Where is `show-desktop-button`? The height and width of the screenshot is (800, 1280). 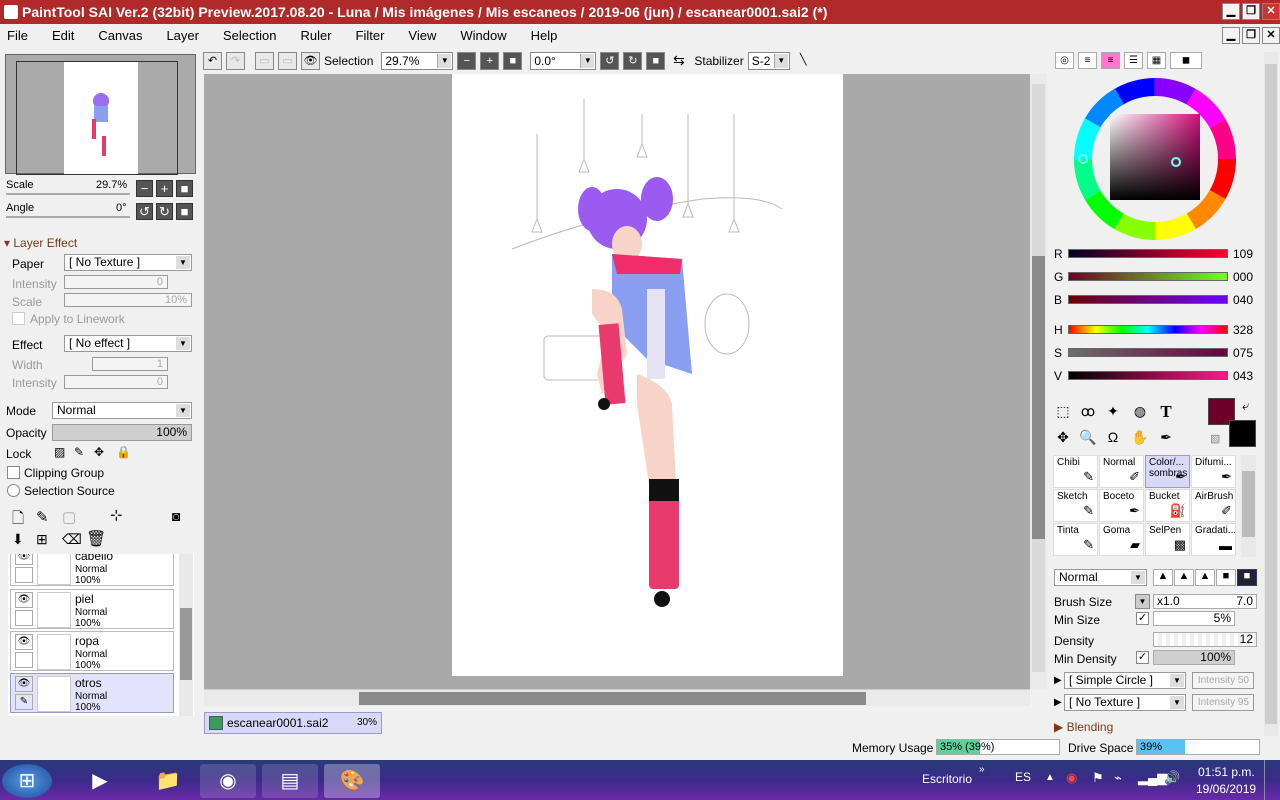
show-desktop-button is located at coordinates (1272, 780).